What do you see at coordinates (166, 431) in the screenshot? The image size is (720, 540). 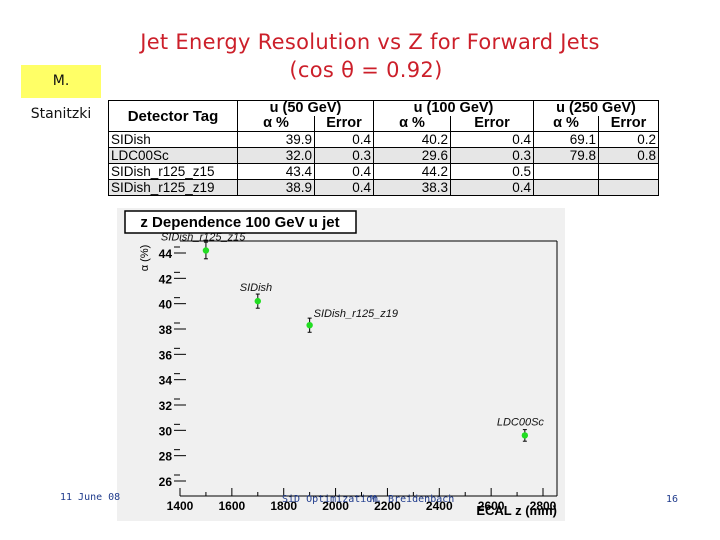 I see `y-tick-label: 30` at bounding box center [166, 431].